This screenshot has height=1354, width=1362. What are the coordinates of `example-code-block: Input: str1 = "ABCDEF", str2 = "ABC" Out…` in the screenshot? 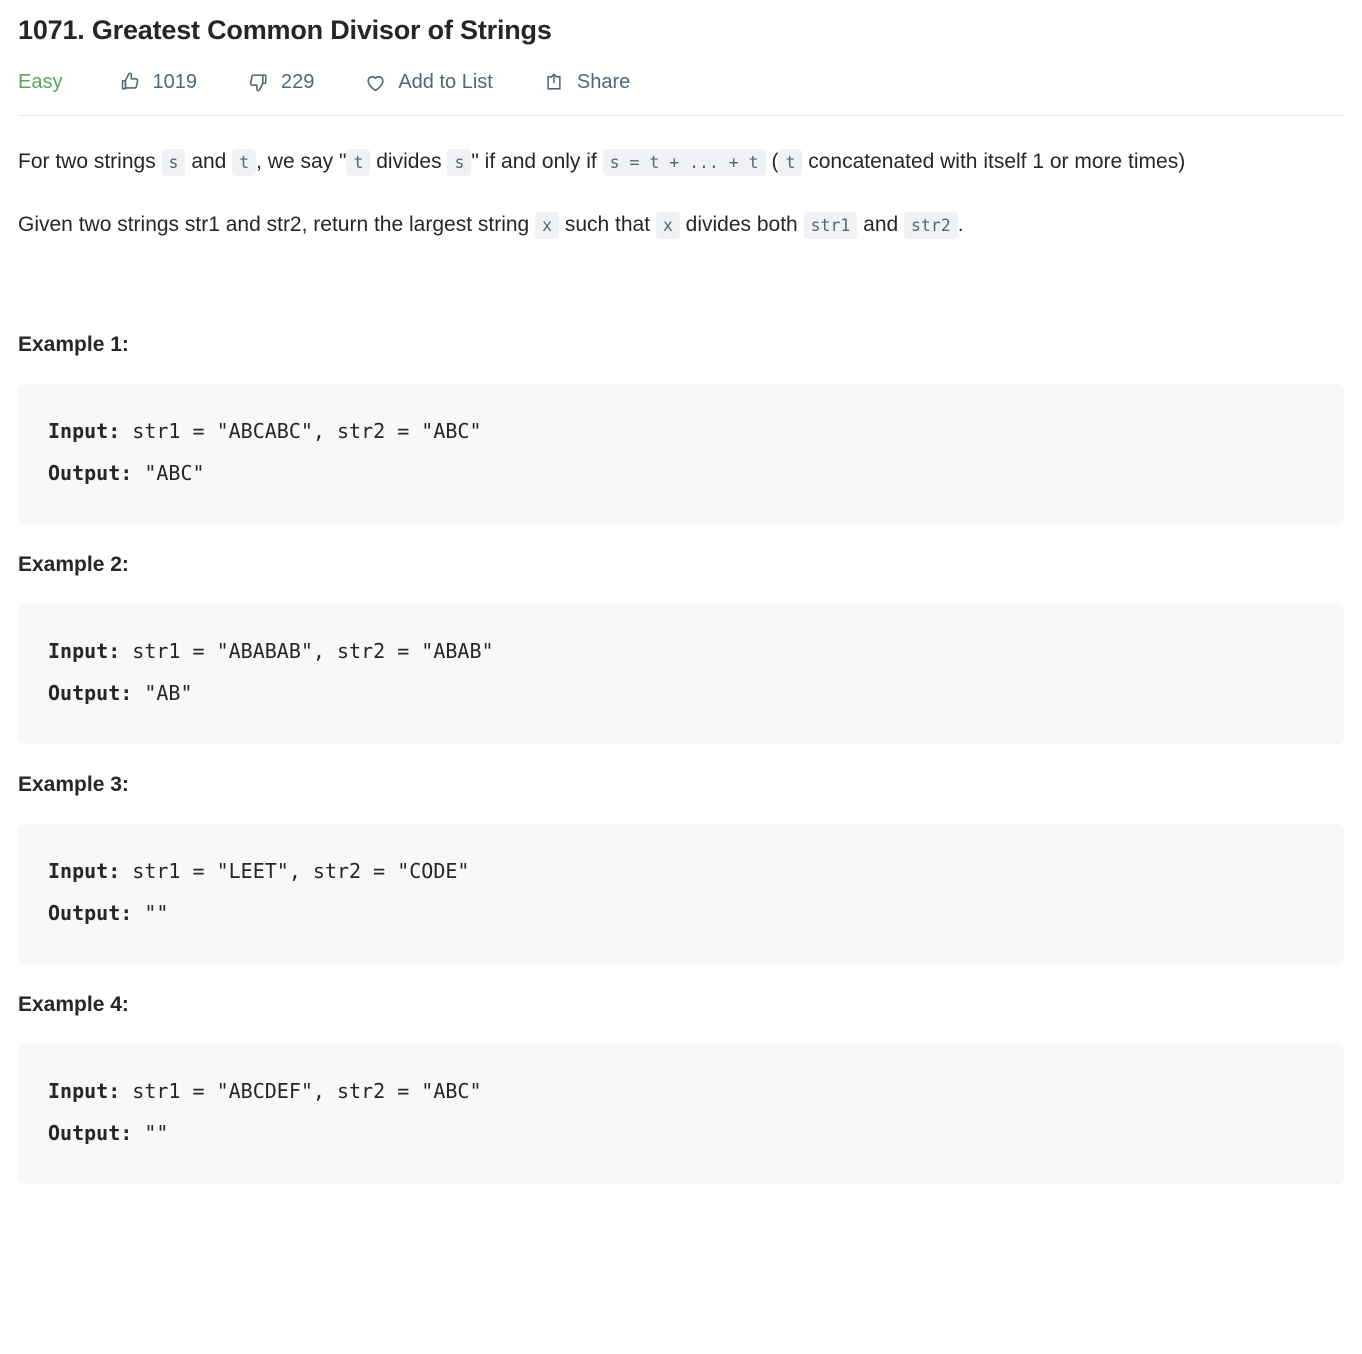 It's located at (681, 1114).